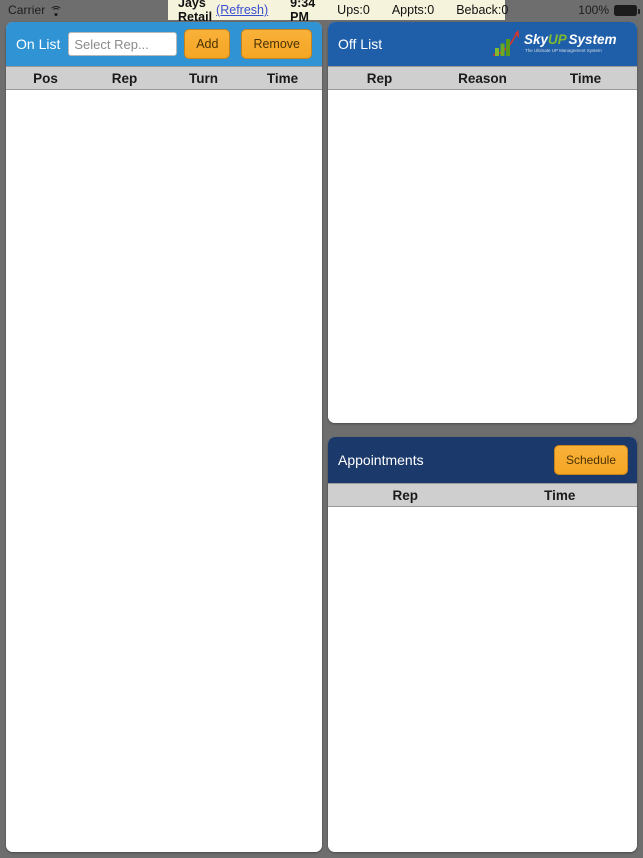 The height and width of the screenshot is (858, 643). What do you see at coordinates (381, 460) in the screenshot?
I see `appointments-title: Appointments` at bounding box center [381, 460].